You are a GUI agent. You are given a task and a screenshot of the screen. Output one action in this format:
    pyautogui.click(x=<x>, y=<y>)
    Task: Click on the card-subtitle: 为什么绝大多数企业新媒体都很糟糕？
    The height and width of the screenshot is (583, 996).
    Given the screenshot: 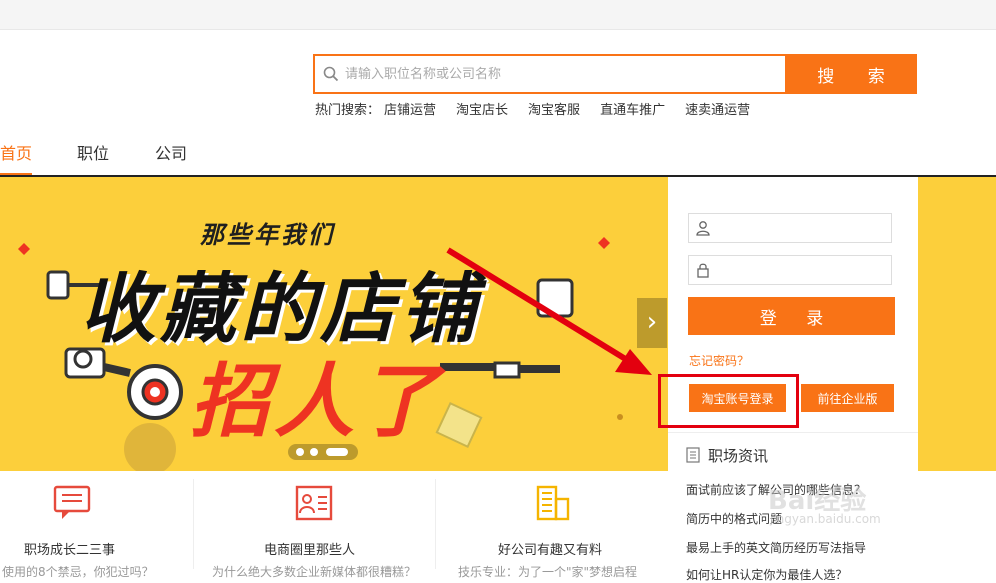 What is the action you would take?
    pyautogui.click(x=314, y=572)
    